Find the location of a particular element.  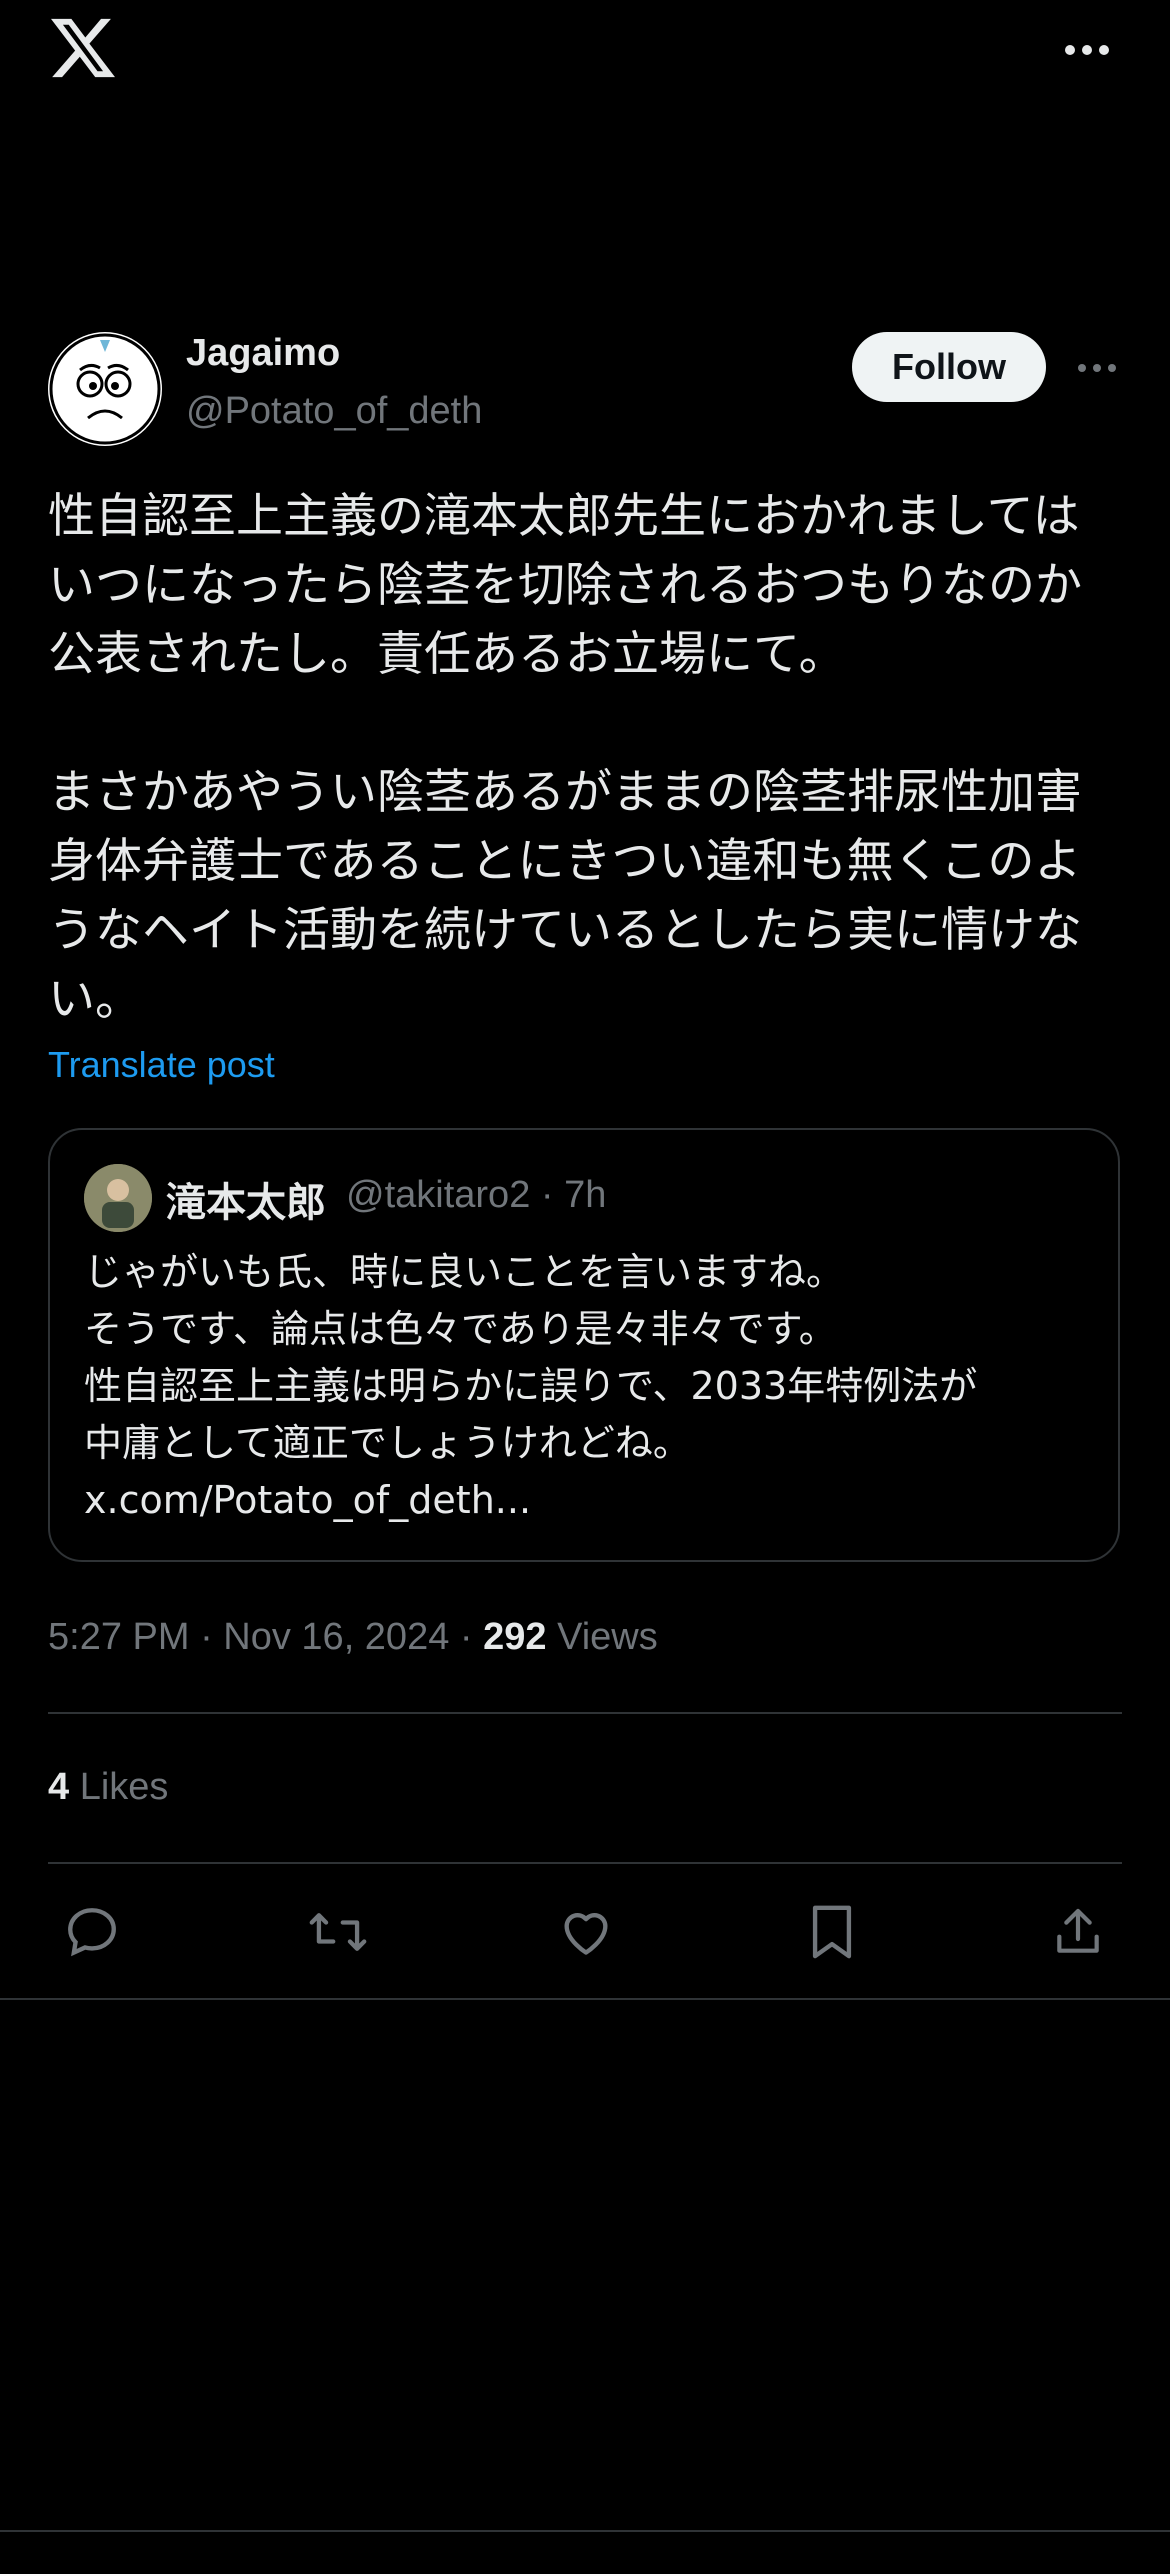

more-horizontal-icon is located at coordinates (1087, 50).